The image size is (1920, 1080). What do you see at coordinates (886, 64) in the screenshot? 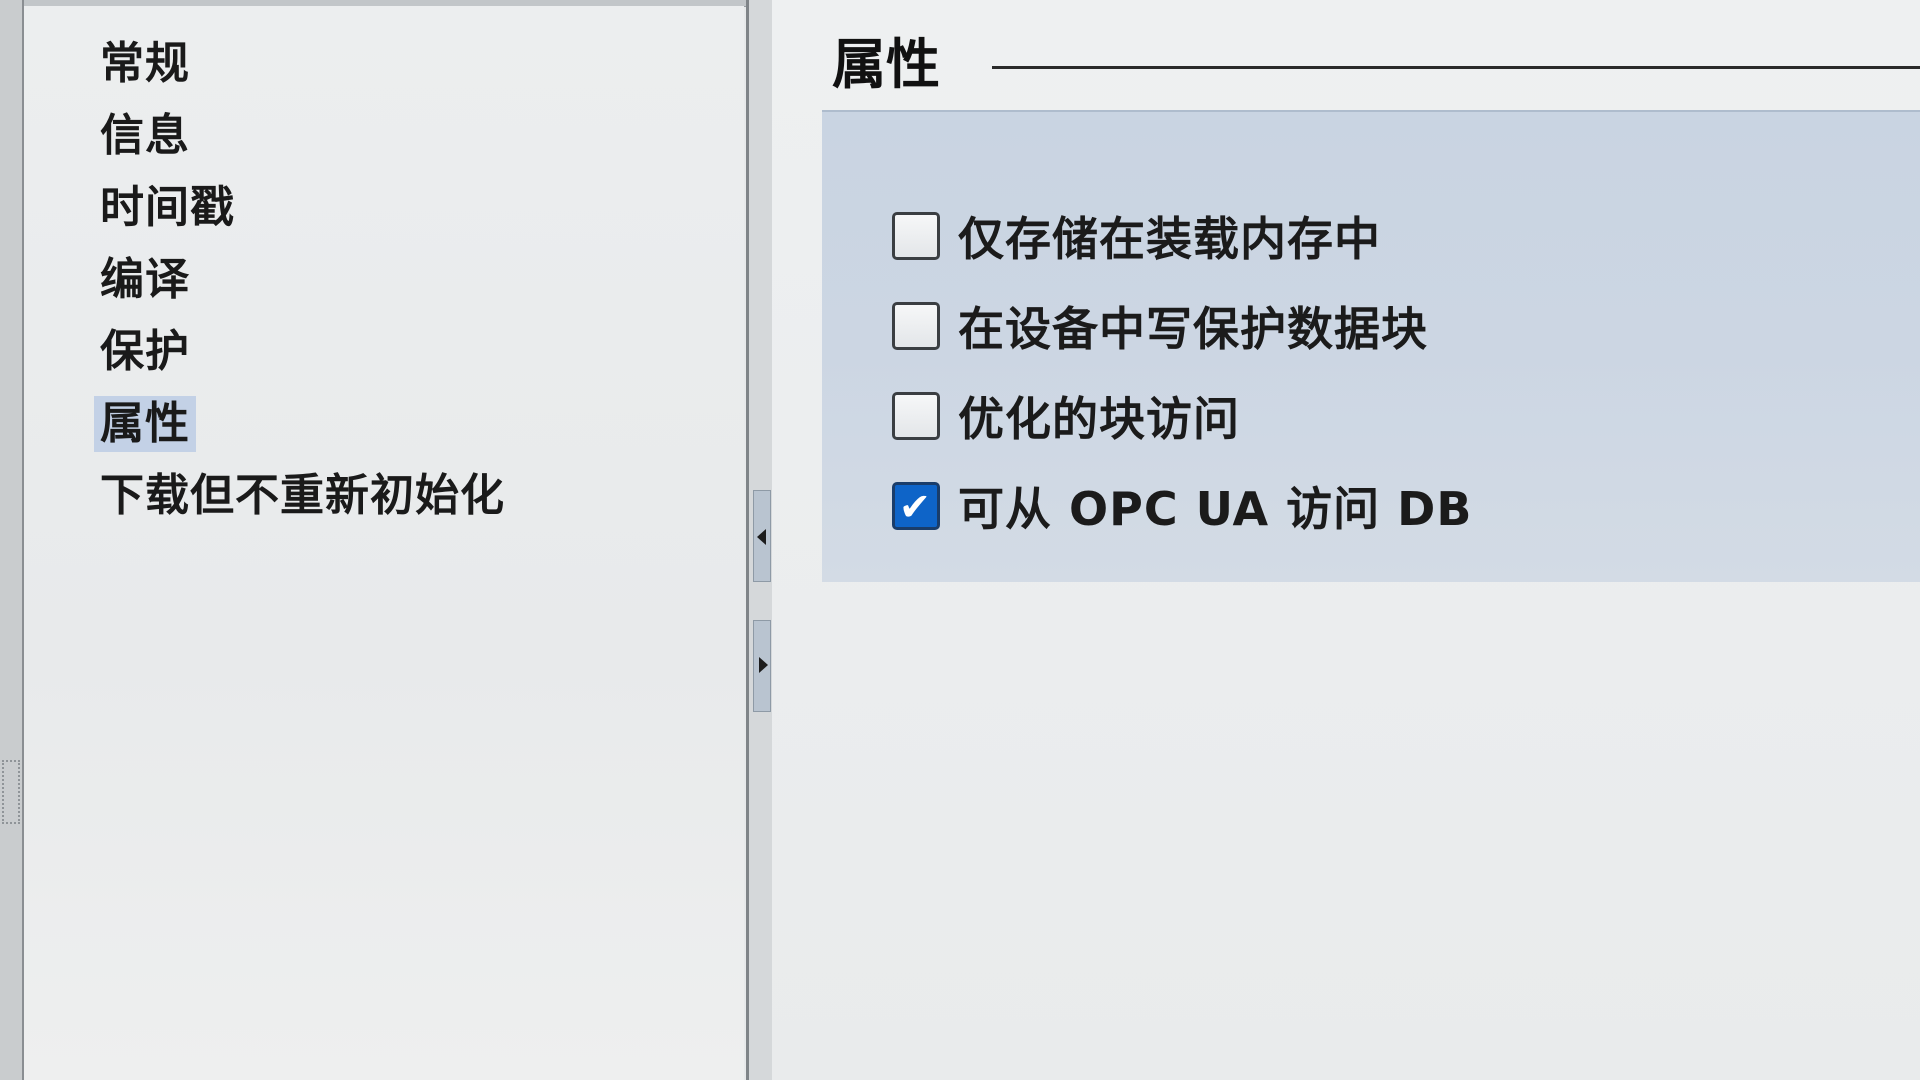
I see `section-title: 属性` at bounding box center [886, 64].